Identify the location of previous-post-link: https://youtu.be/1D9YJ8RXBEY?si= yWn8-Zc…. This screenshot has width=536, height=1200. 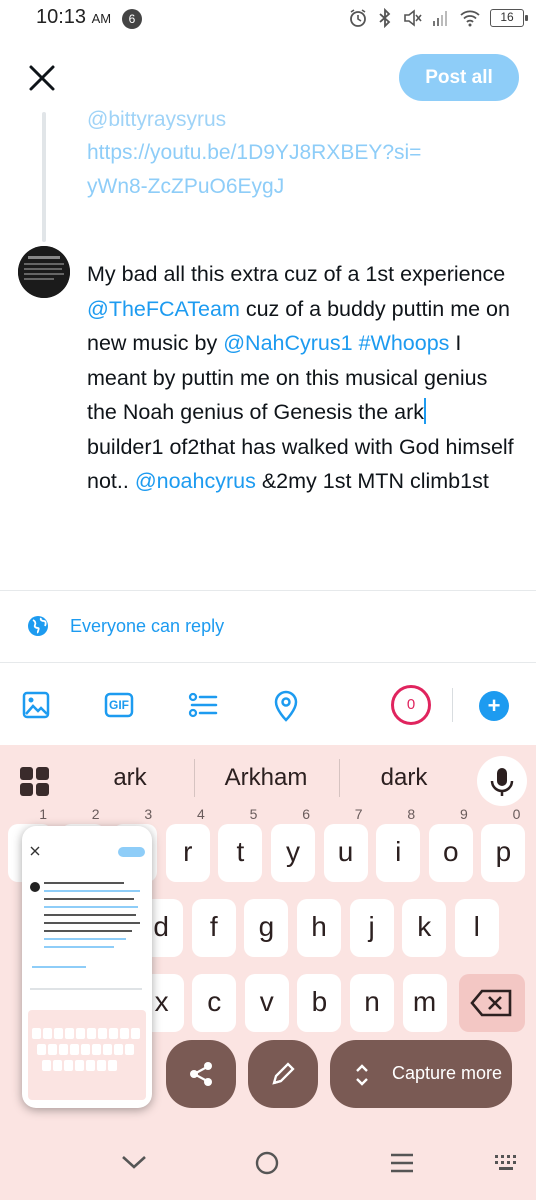
(297, 170).